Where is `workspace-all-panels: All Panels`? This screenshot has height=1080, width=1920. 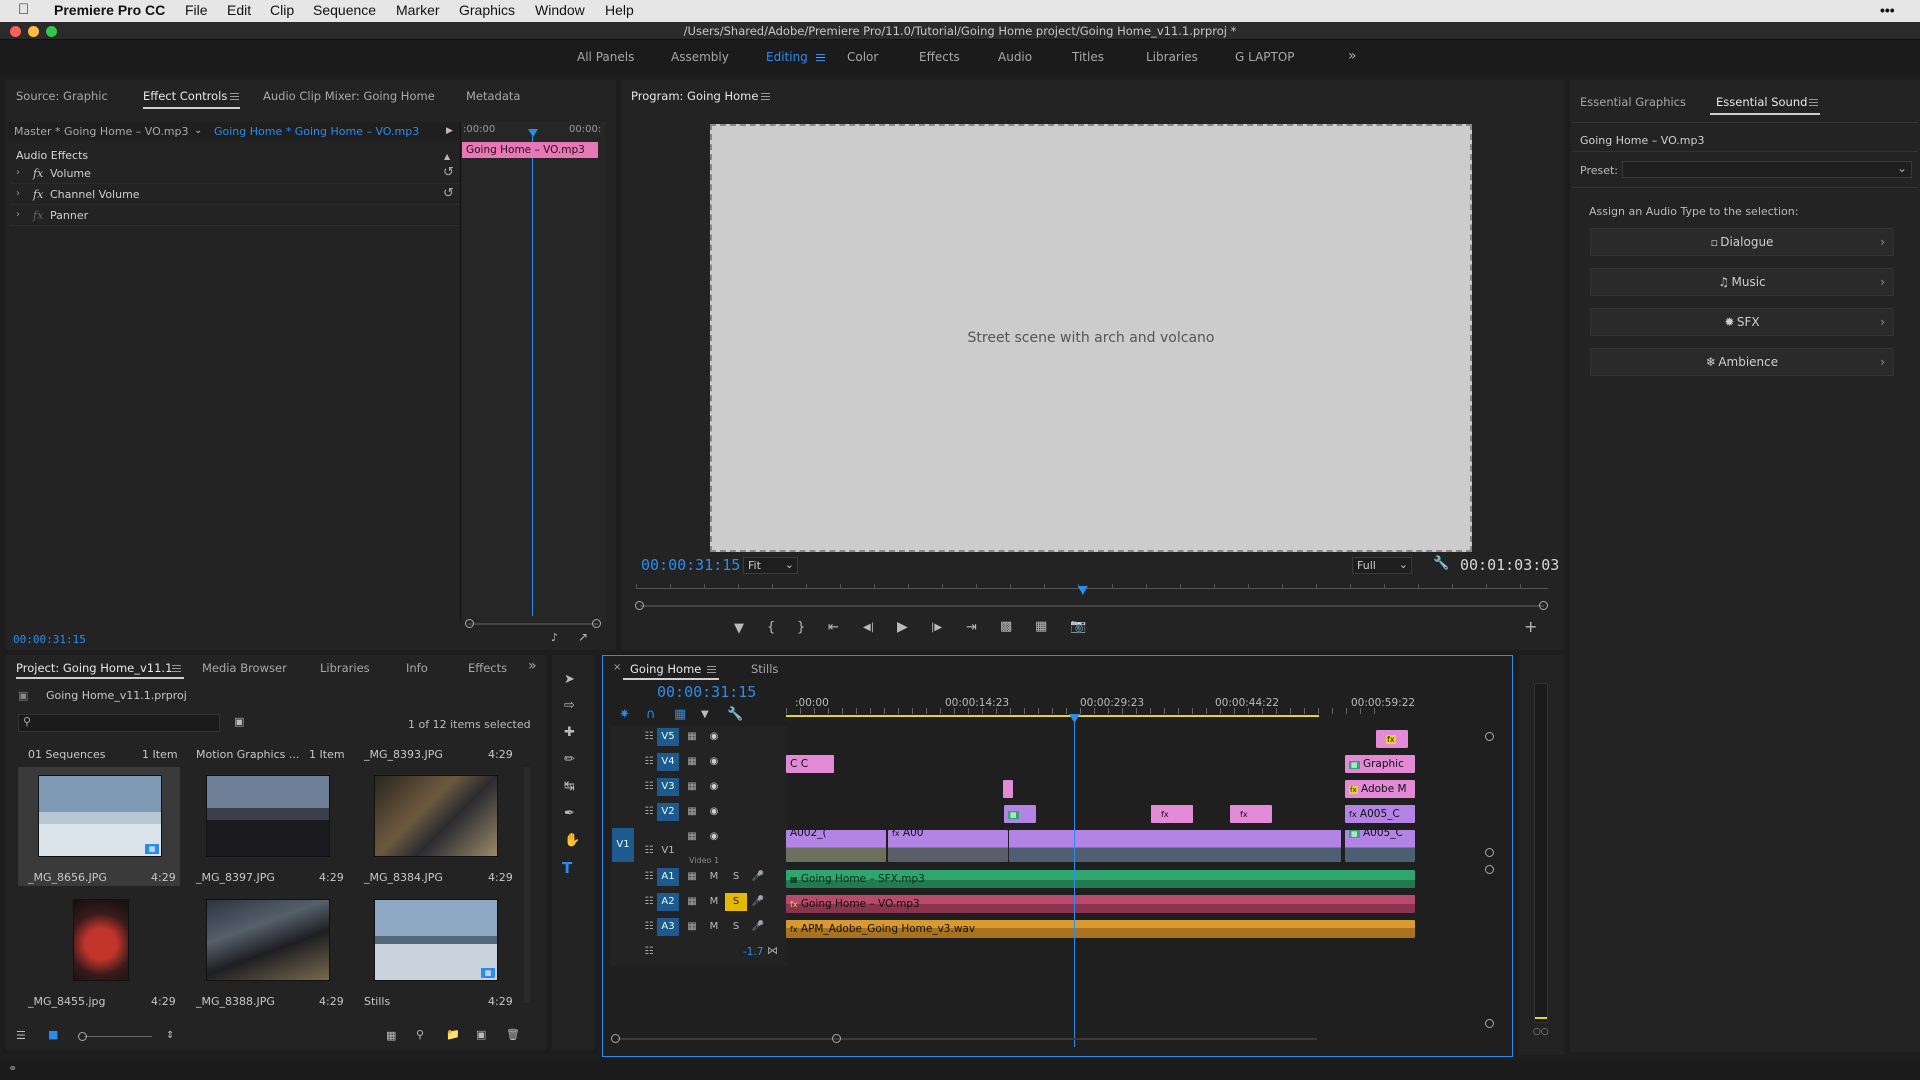
workspace-all-panels: All Panels is located at coordinates (605, 57).